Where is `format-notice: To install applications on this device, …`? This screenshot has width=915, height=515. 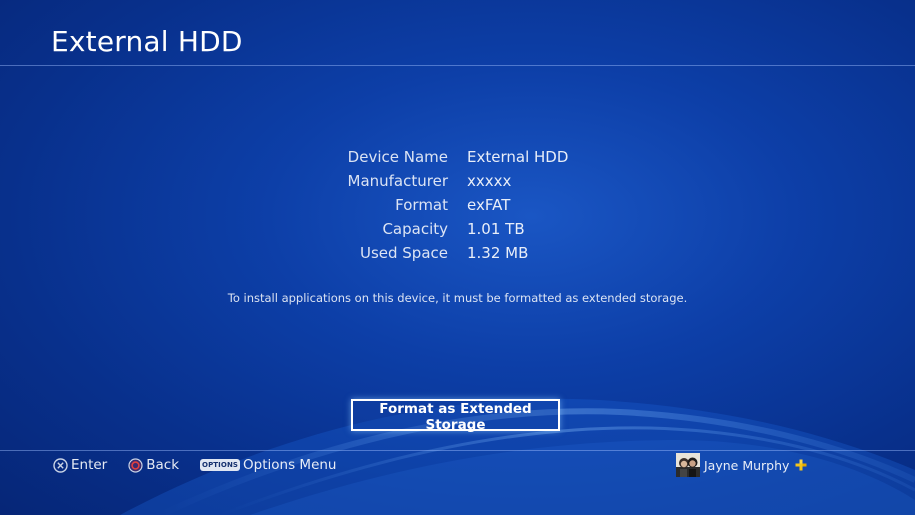 format-notice: To install applications on this device, … is located at coordinates (457, 298).